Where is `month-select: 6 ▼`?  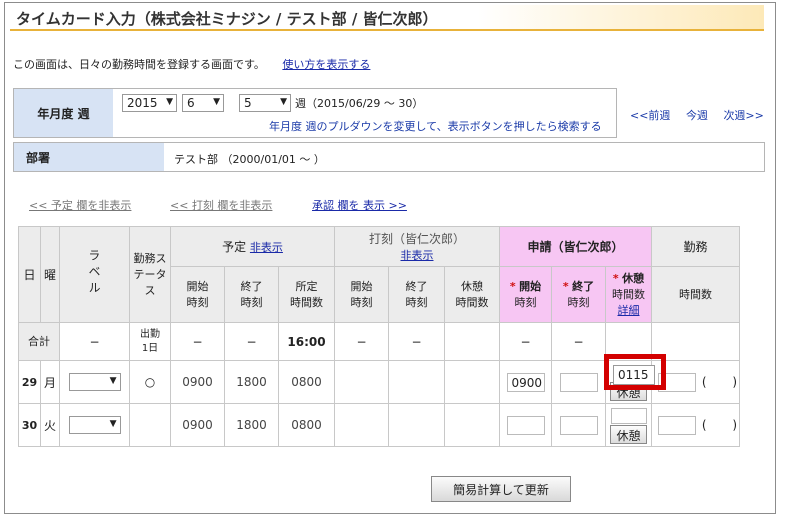 month-select: 6 ▼ is located at coordinates (203, 103).